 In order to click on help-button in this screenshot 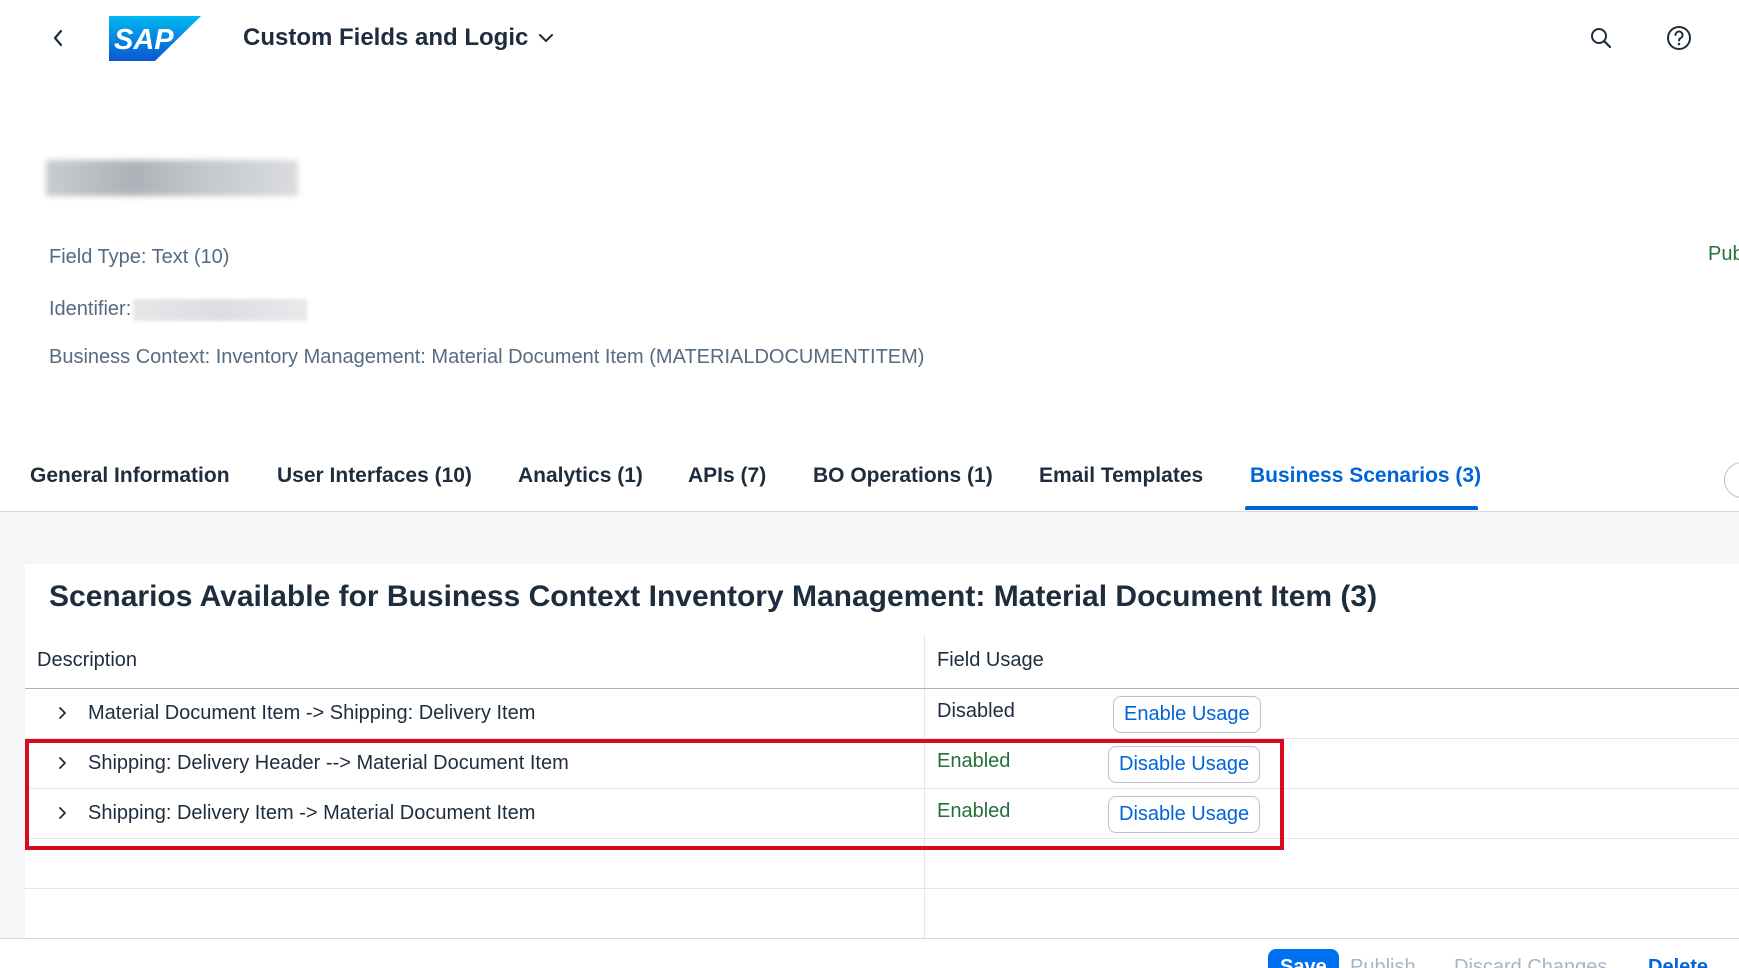, I will do `click(1679, 38)`.